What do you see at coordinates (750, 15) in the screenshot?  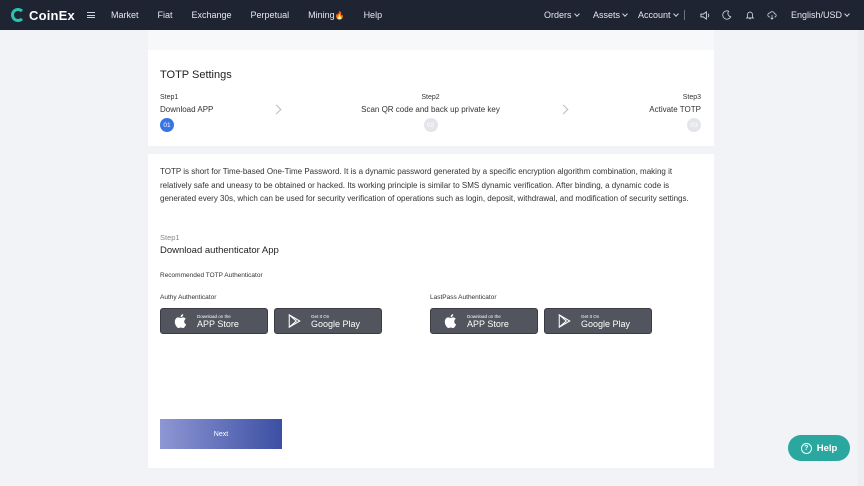 I see `bell-icon` at bounding box center [750, 15].